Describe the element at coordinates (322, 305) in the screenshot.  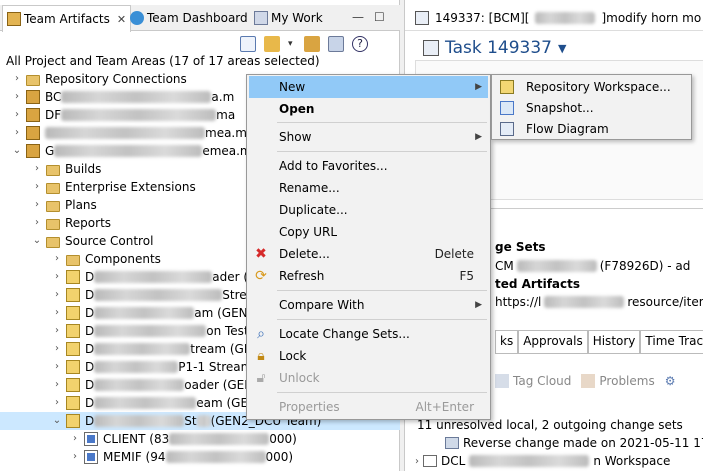
I see `menu-item-label: Compare With` at that location.